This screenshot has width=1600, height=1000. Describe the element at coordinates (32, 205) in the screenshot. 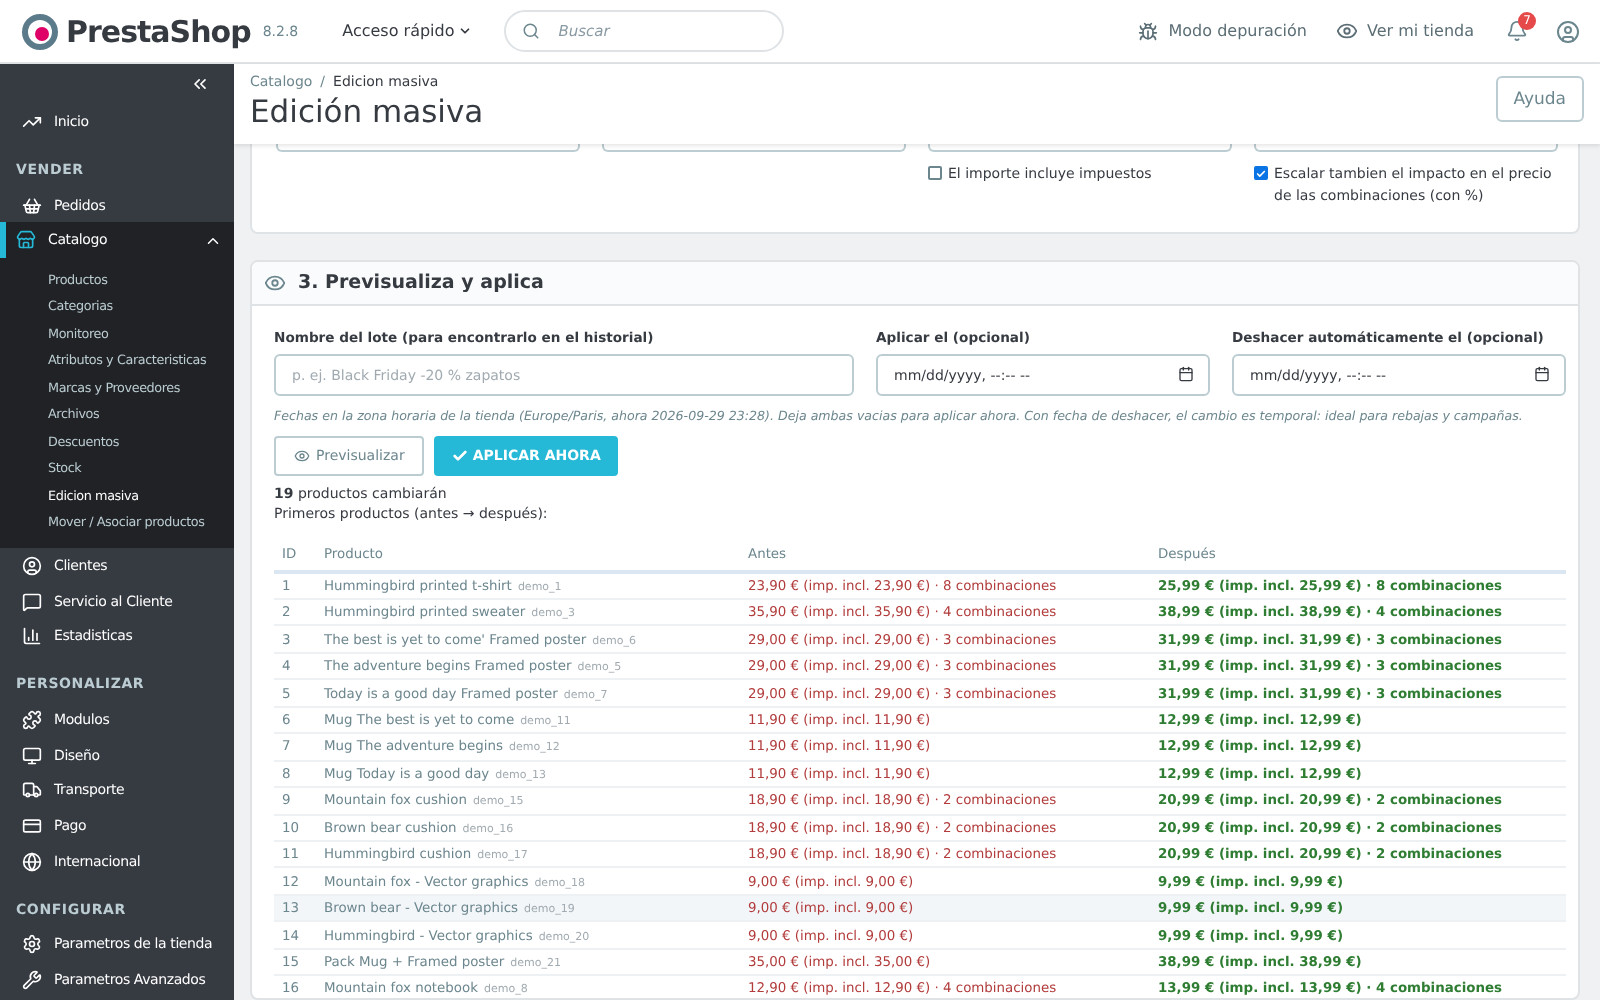

I see `basket-icon` at that location.